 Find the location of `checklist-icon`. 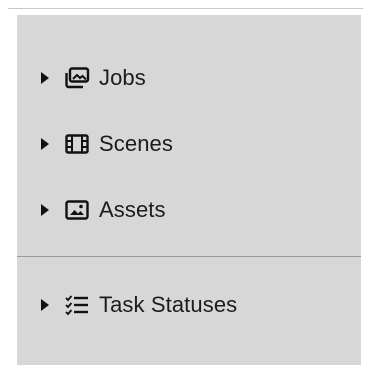

checklist-icon is located at coordinates (77, 305).